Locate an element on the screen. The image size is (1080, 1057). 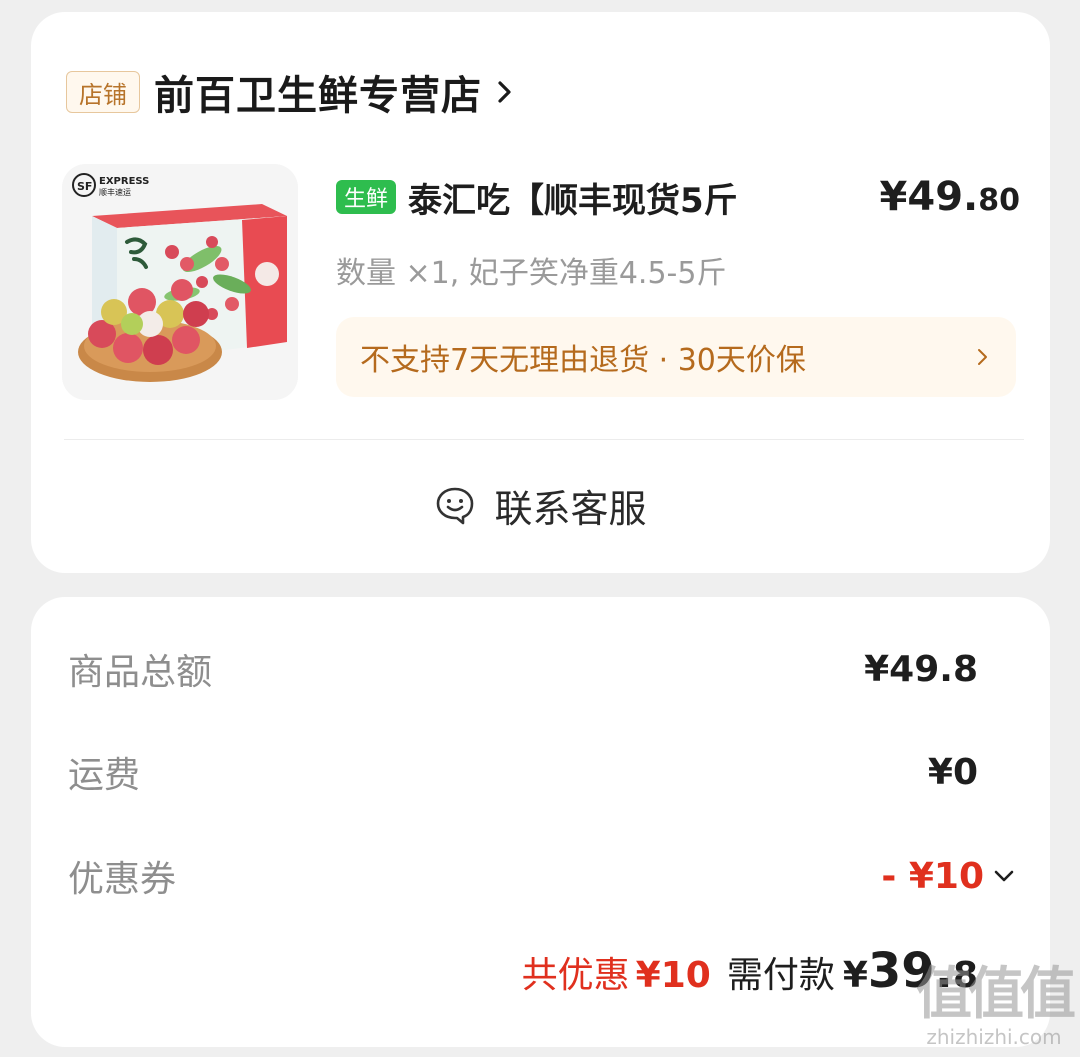
coupon-selector: - ¥10 is located at coordinates (949, 876).